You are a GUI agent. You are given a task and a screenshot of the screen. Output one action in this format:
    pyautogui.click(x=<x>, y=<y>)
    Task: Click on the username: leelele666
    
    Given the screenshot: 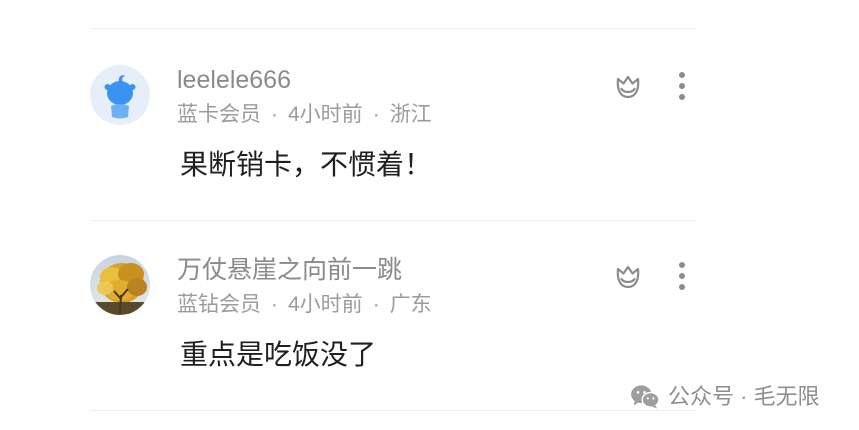 What is the action you would take?
    pyautogui.click(x=234, y=80)
    